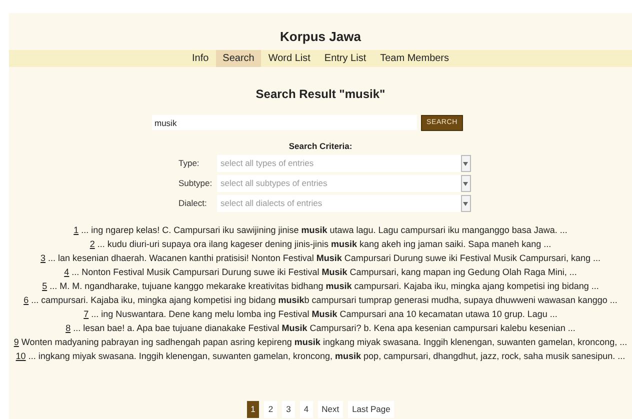 The height and width of the screenshot is (419, 632). Describe the element at coordinates (267, 163) in the screenshot. I see `select-placeholder: select all types of entries` at that location.